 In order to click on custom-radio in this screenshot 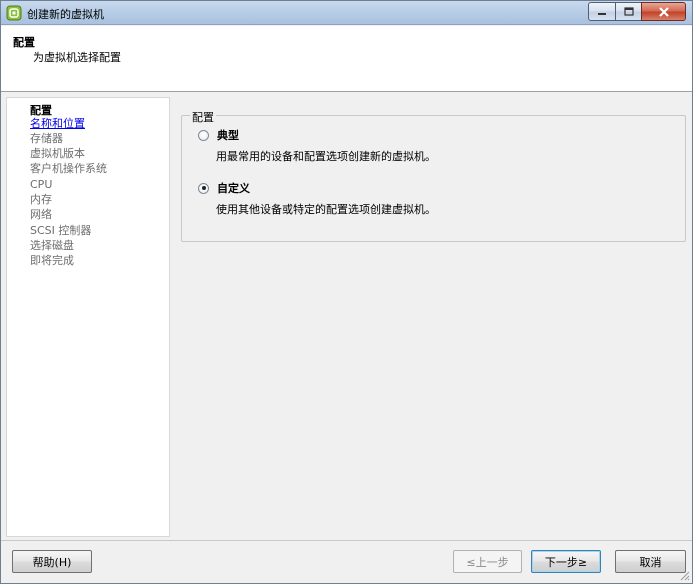, I will do `click(203, 188)`.